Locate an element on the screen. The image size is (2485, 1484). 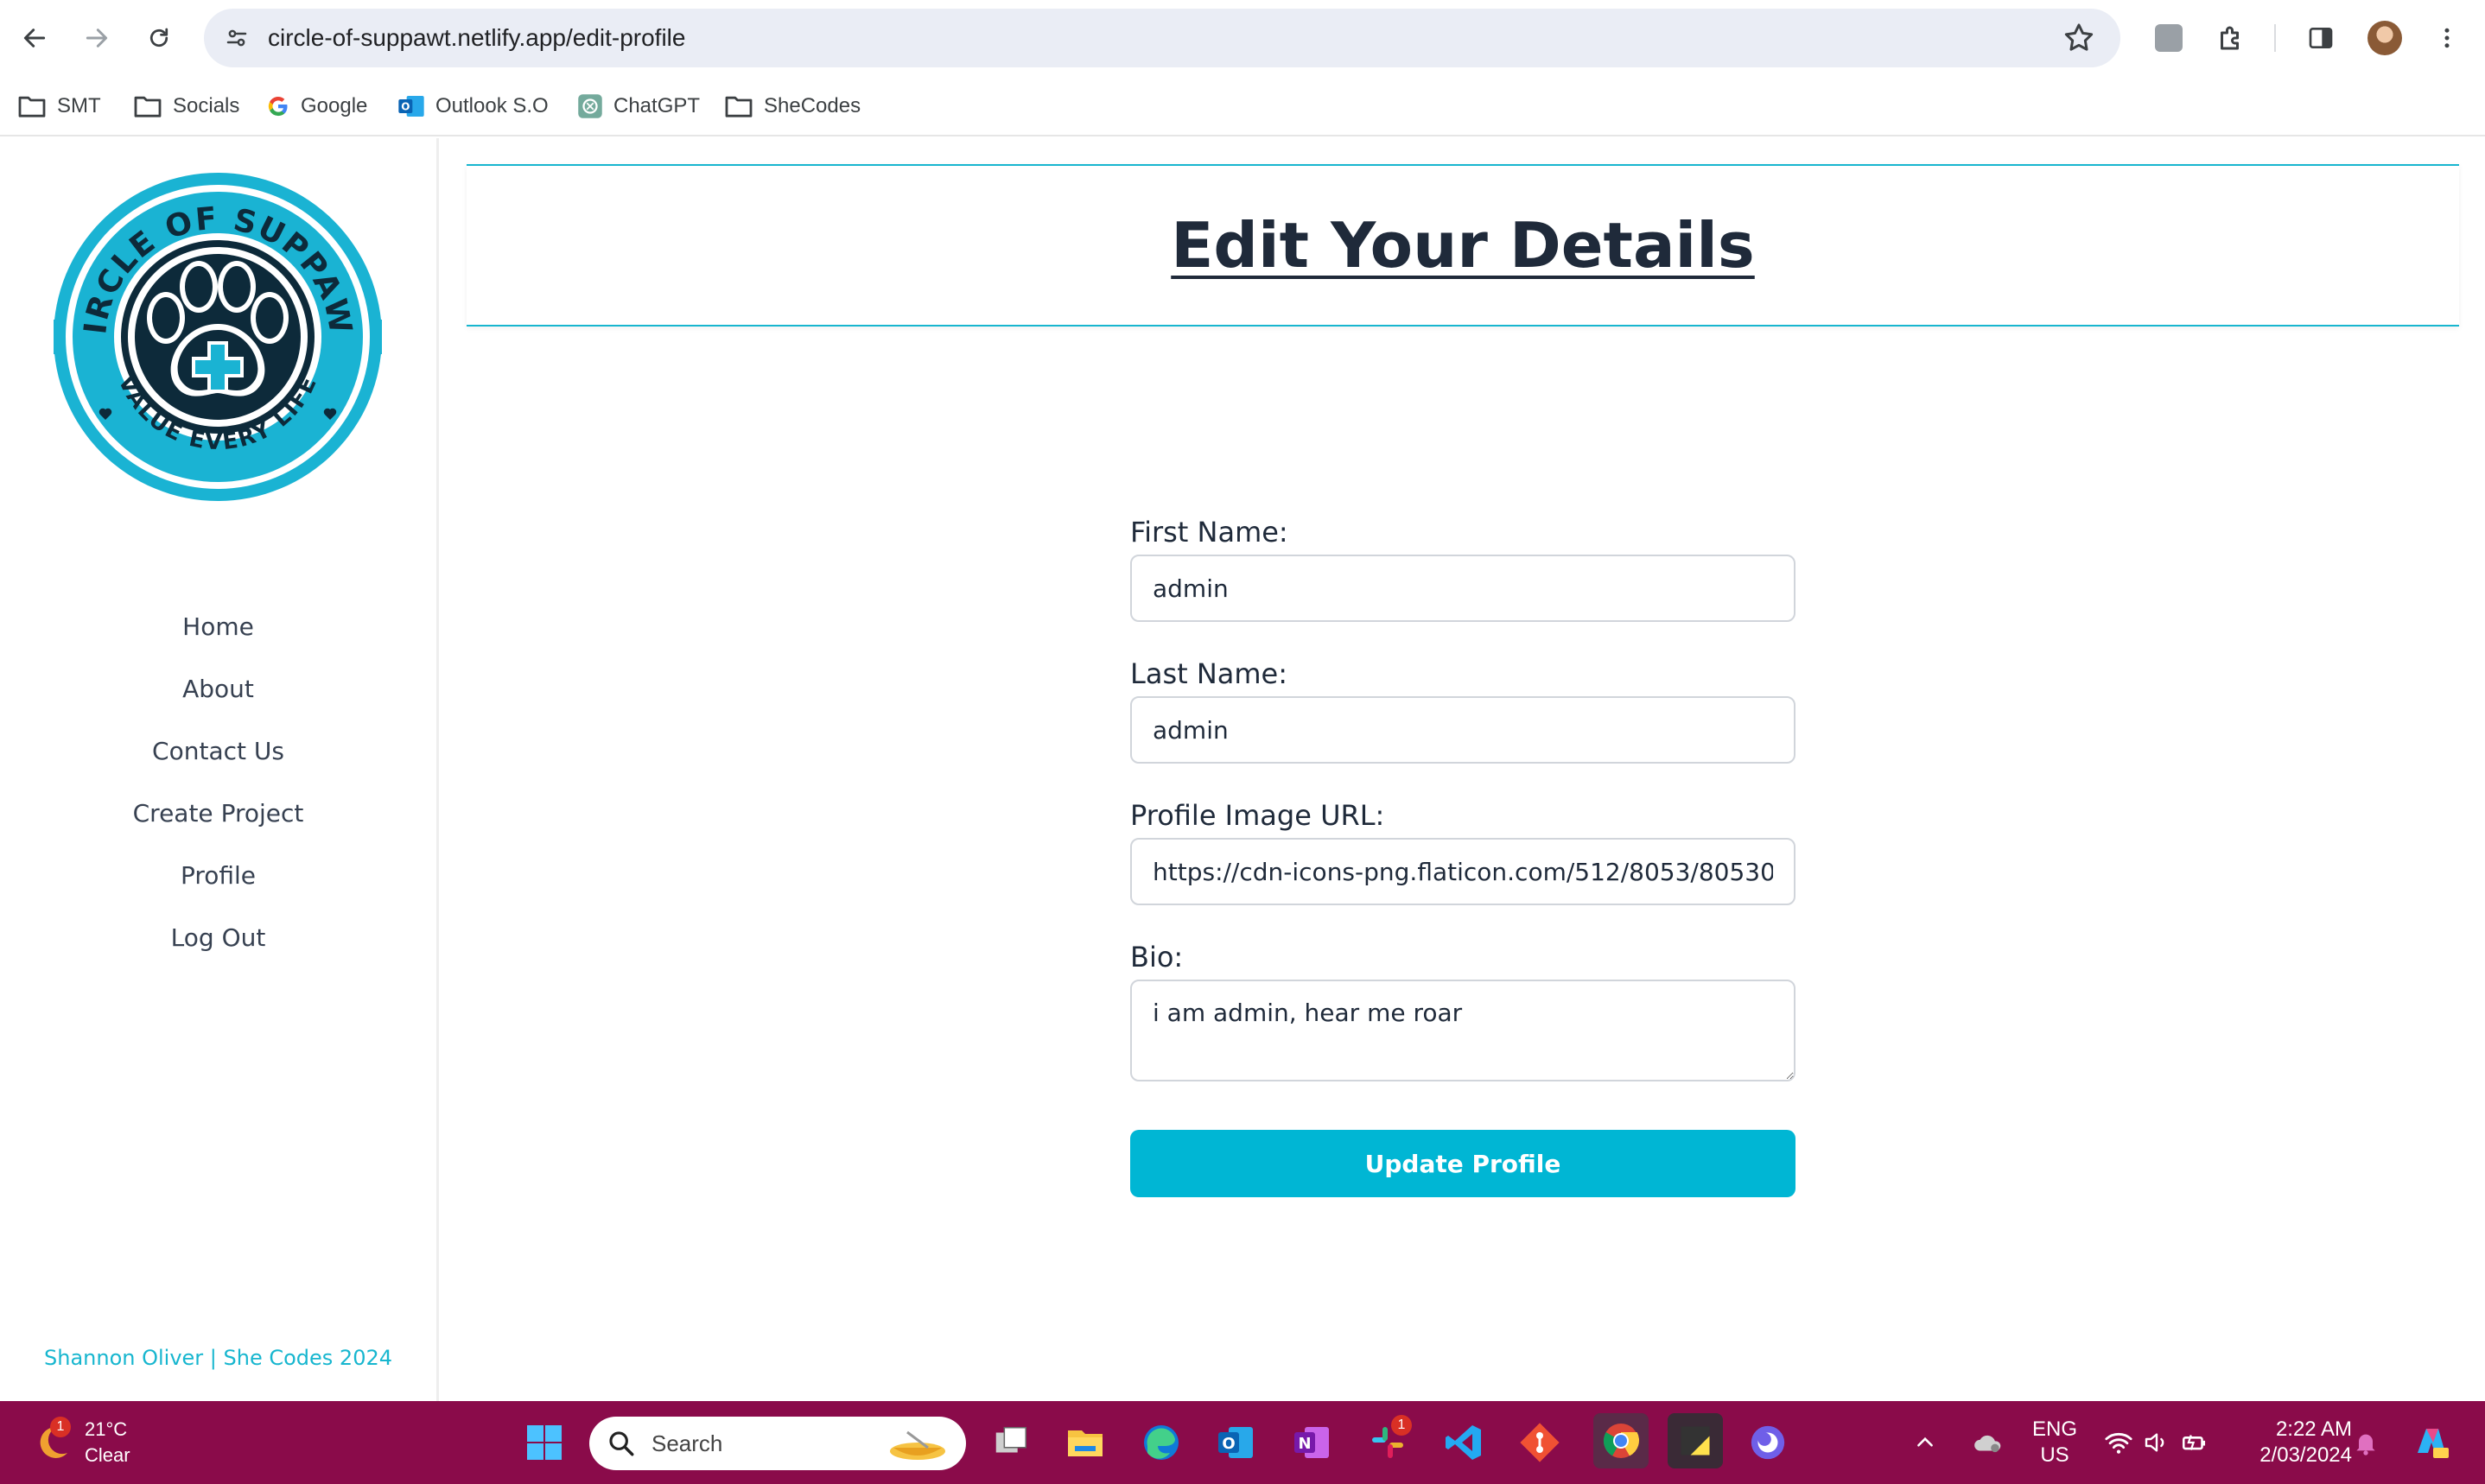
site-logo: CIRCLE OF SUPPAWT VALUE EVERY LIFE is located at coordinates (212, 323).